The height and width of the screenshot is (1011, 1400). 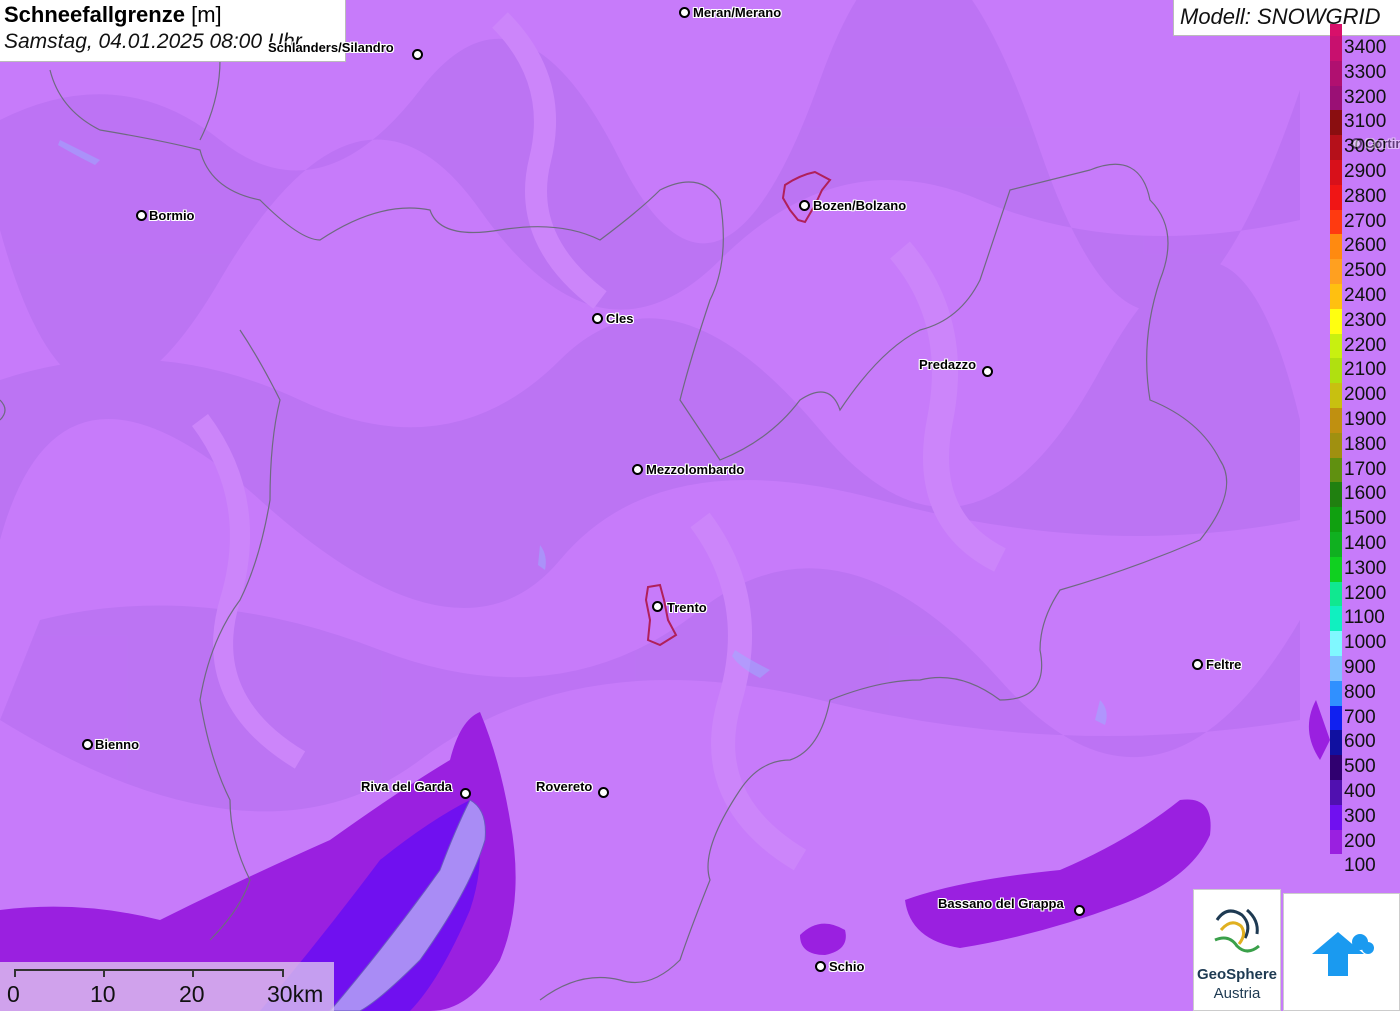 What do you see at coordinates (1382, 143) in the screenshot?
I see `city-label: Cortina` at bounding box center [1382, 143].